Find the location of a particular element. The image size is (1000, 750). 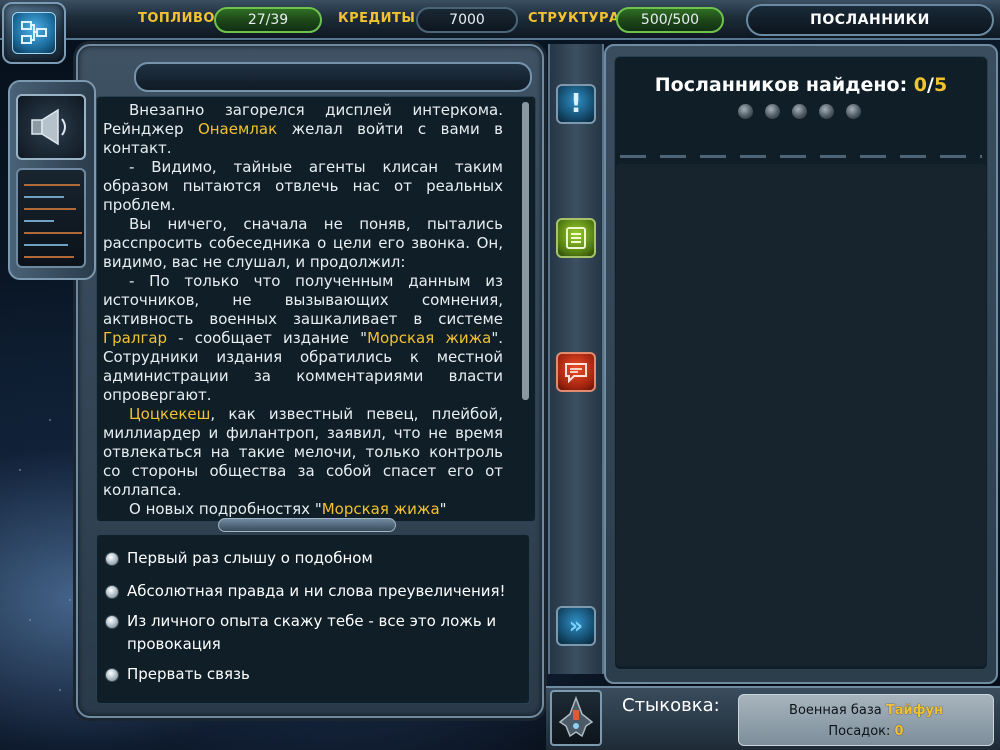

dialog-header-bar is located at coordinates (333, 77).